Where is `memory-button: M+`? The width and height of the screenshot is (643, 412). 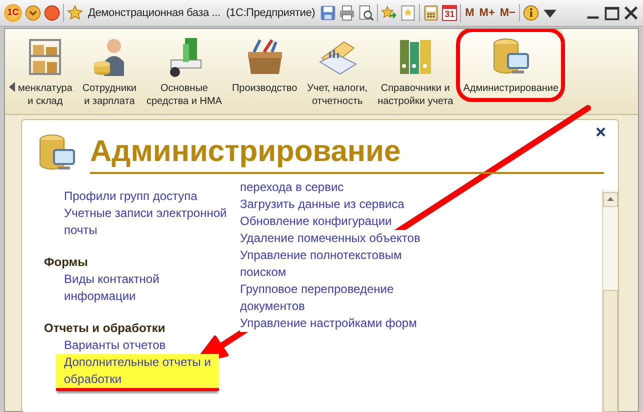
memory-button: M+ is located at coordinates (487, 13).